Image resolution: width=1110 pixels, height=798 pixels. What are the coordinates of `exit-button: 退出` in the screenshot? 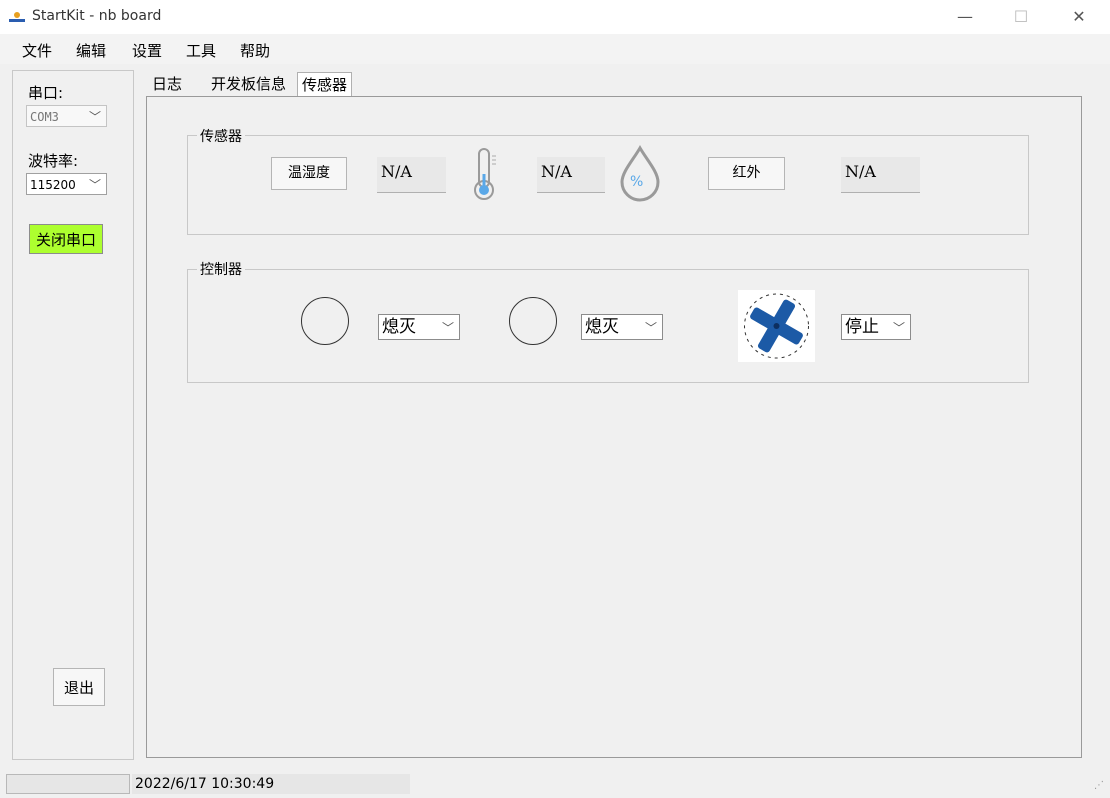 It's located at (79, 687).